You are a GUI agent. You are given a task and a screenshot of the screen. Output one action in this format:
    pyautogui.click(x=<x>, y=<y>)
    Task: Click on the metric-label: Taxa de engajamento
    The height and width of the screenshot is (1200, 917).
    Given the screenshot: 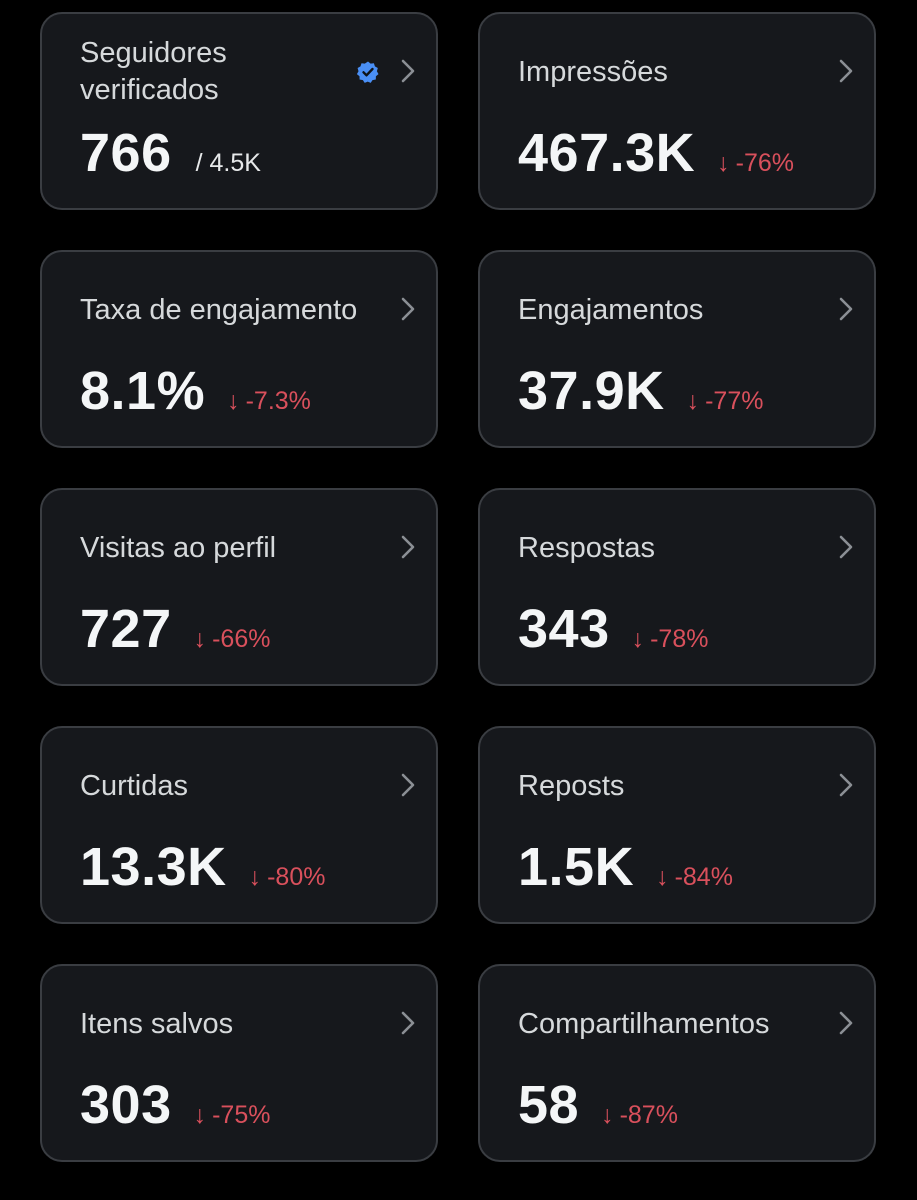 What is the action you would take?
    pyautogui.click(x=219, y=309)
    